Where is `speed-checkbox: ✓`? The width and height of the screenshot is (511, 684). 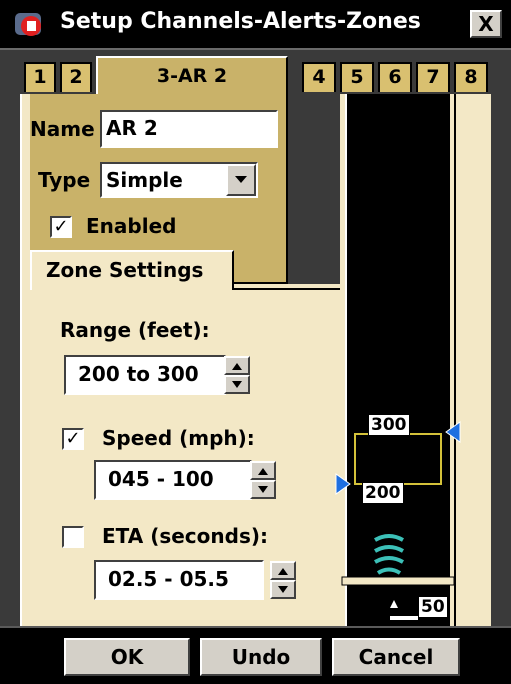
speed-checkbox: ✓ is located at coordinates (73, 439).